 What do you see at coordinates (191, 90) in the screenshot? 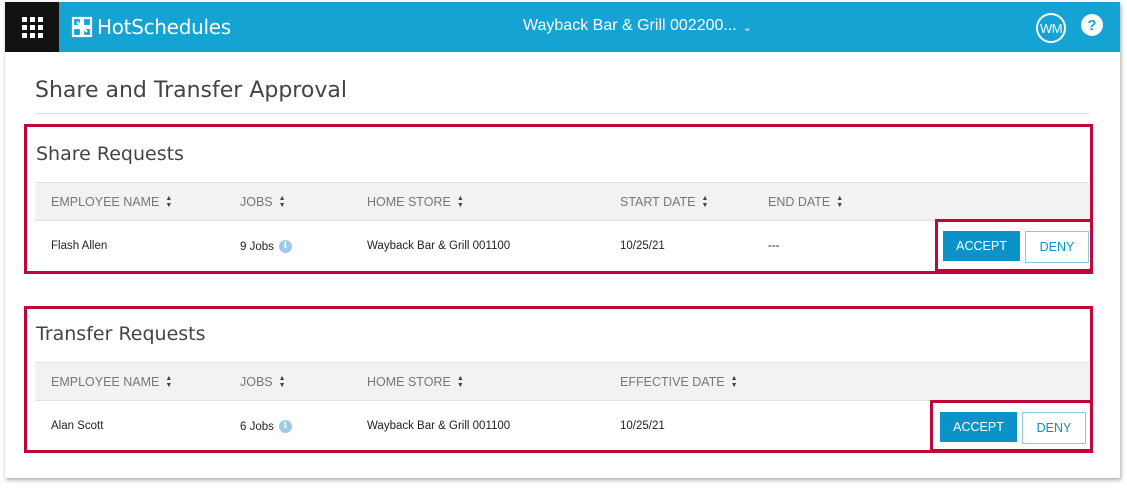
I see `page-title: Share and Transfer Approval` at bounding box center [191, 90].